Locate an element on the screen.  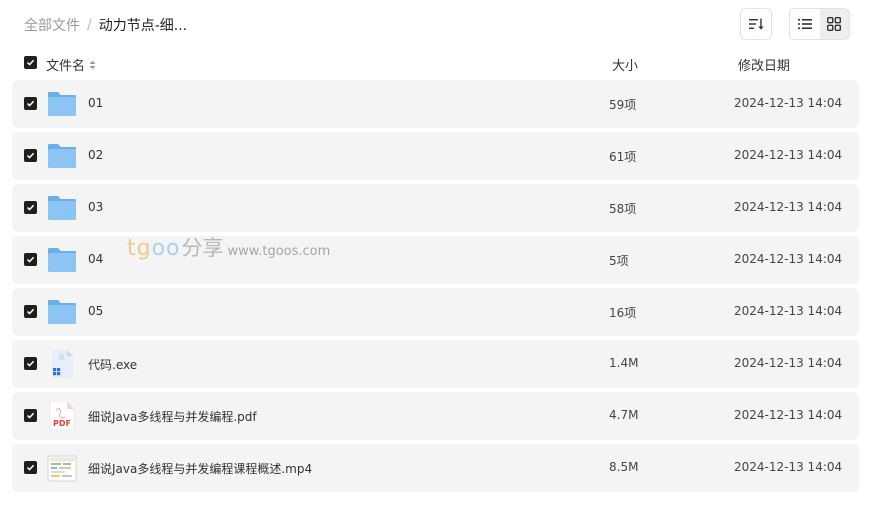
list-view-button is located at coordinates (805, 24).